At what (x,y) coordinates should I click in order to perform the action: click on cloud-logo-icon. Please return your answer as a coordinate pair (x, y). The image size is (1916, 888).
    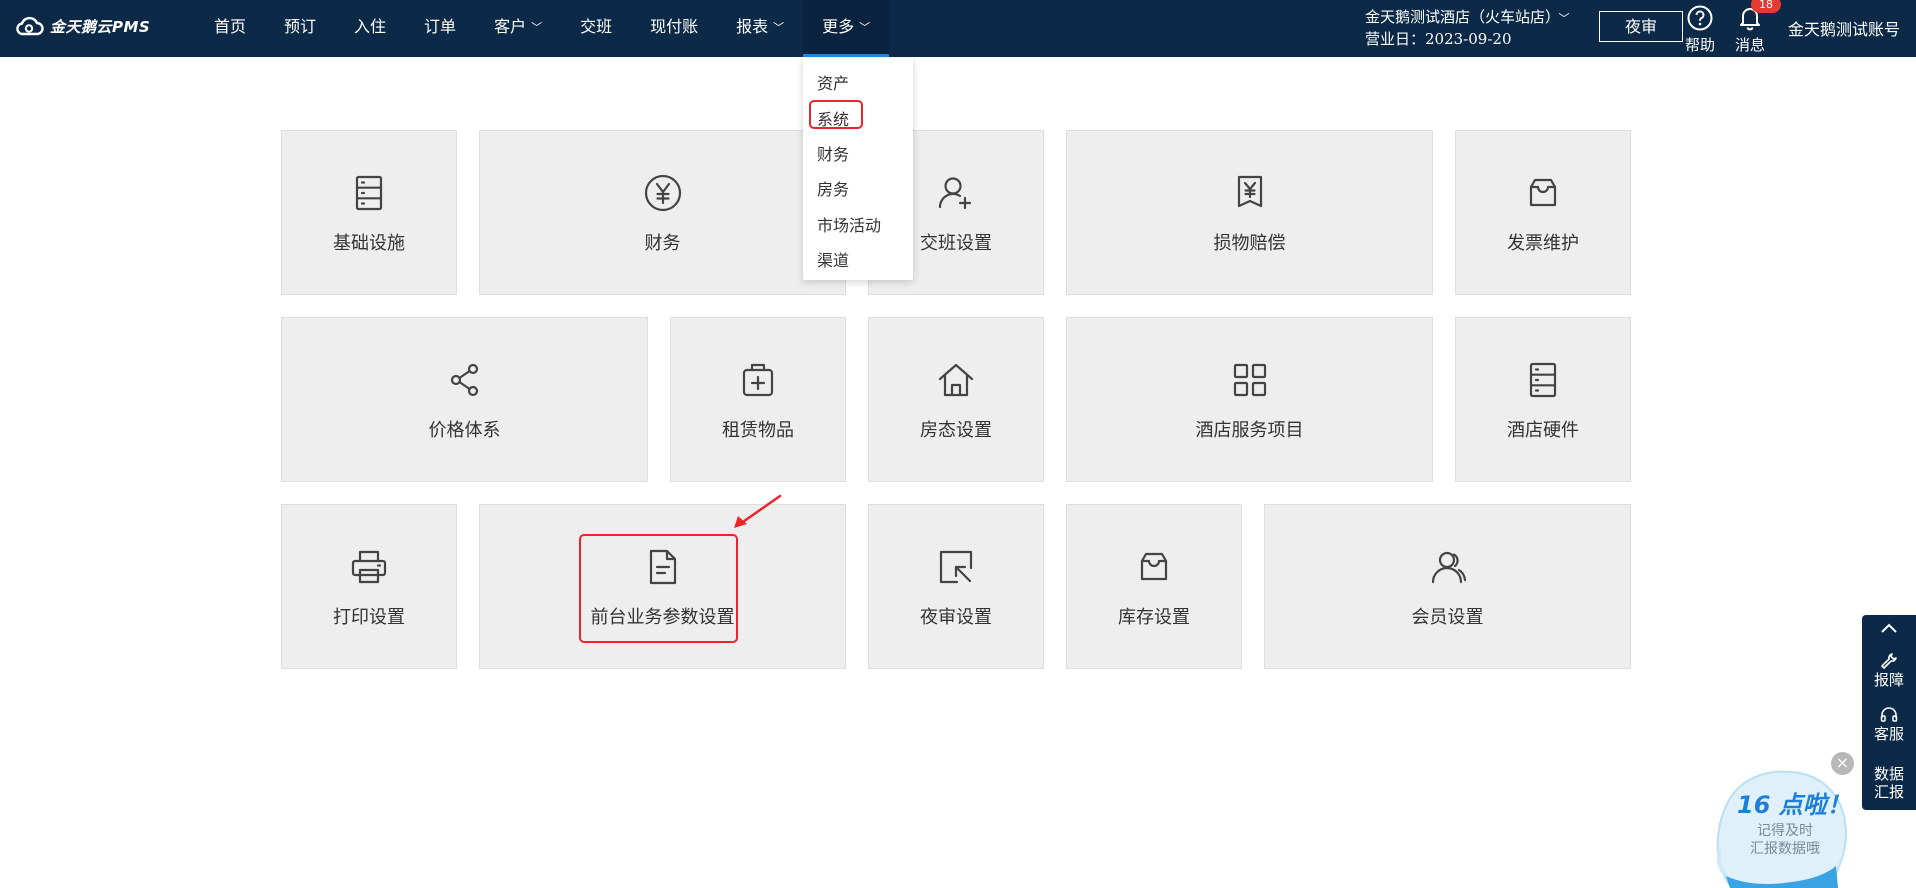
    Looking at the image, I should click on (30, 26).